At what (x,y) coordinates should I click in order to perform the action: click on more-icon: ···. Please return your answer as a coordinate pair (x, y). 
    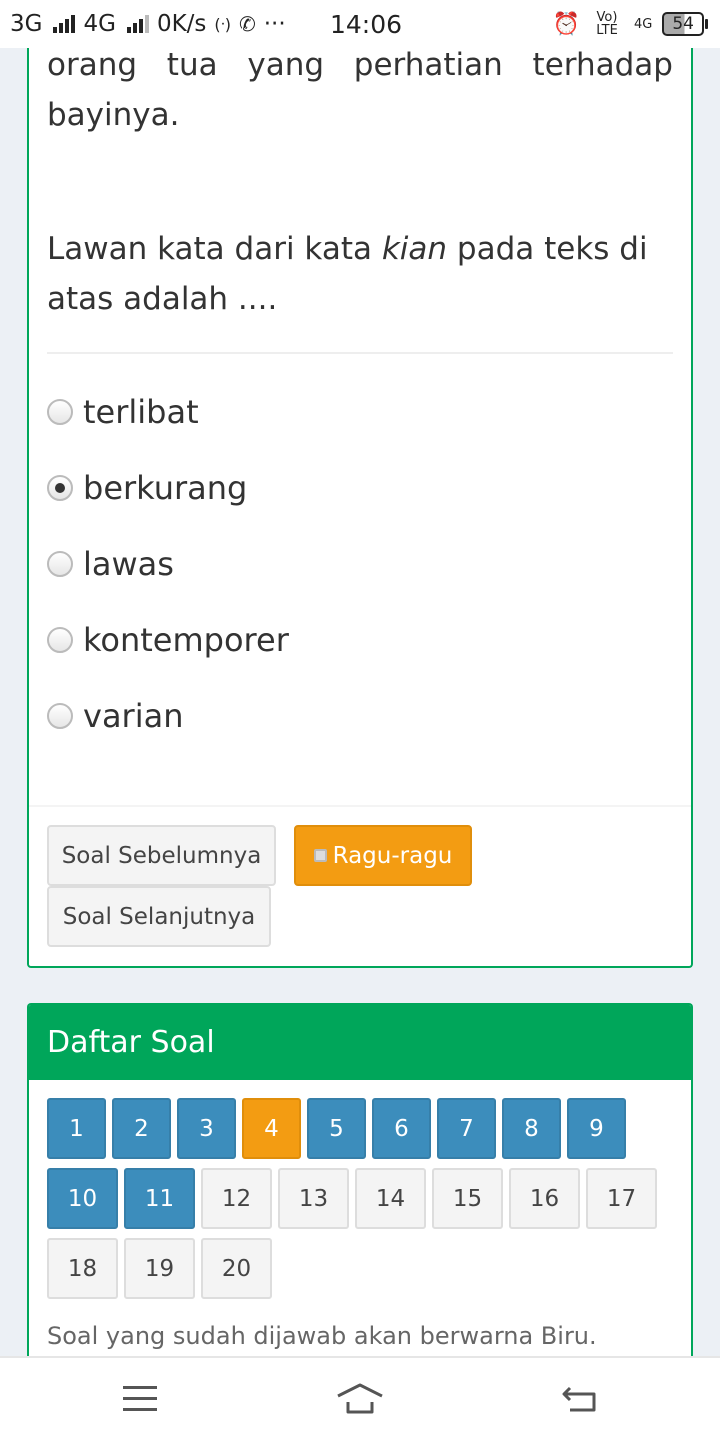
    Looking at the image, I should click on (274, 24).